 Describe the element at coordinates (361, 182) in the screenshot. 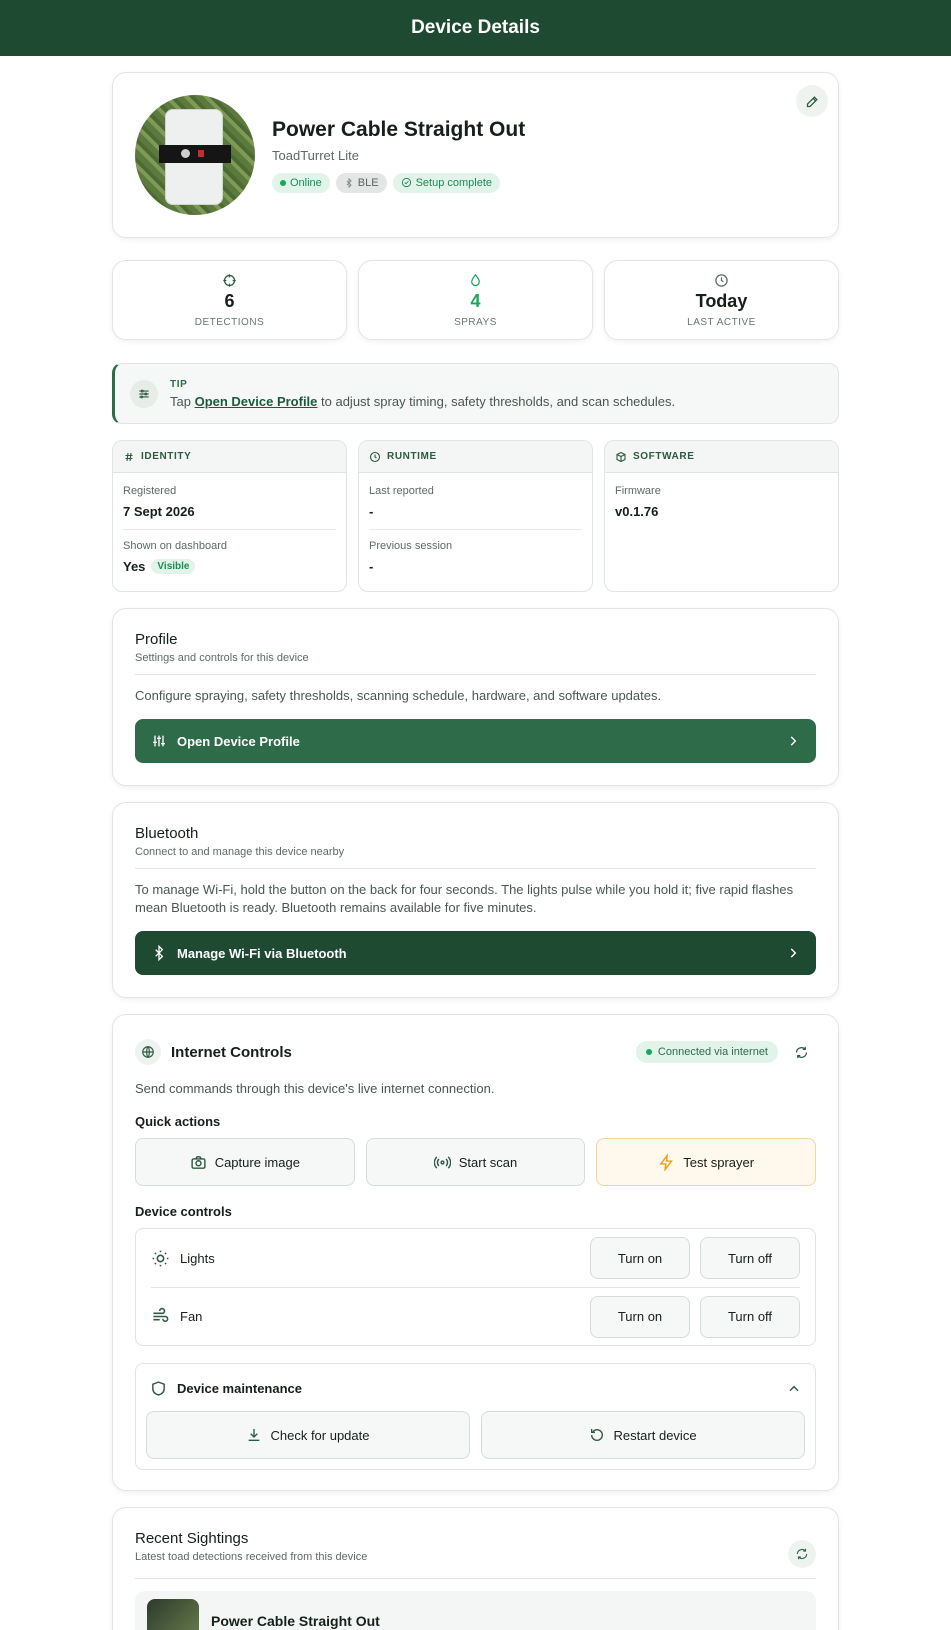

I see `status-badge-ble: BLE` at that location.